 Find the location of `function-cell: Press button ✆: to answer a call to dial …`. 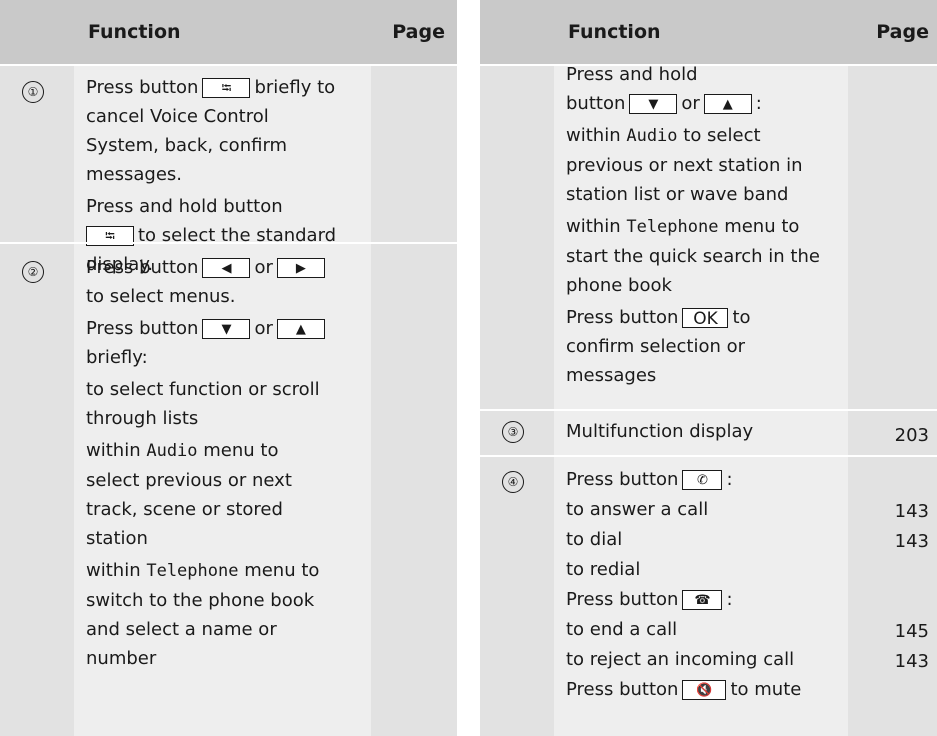

function-cell: Press button ✆: to answer a call to dial … is located at coordinates (684, 584).